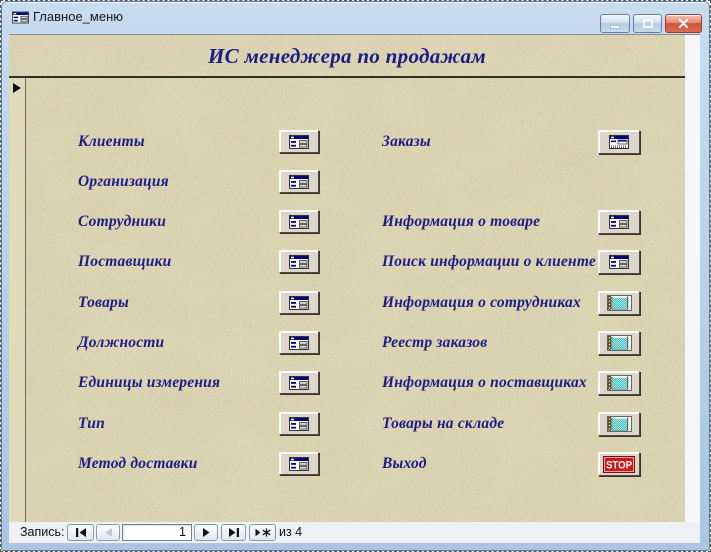 Image resolution: width=711 pixels, height=552 pixels. What do you see at coordinates (201, 424) in the screenshot?
I see `menu-row: Тип` at bounding box center [201, 424].